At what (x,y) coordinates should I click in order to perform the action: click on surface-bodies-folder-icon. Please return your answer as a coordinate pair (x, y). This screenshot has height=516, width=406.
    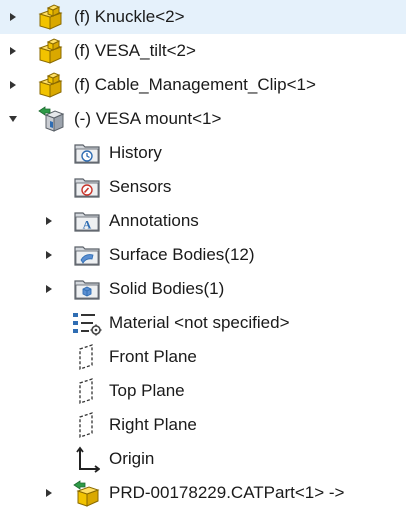
    Looking at the image, I should click on (87, 255).